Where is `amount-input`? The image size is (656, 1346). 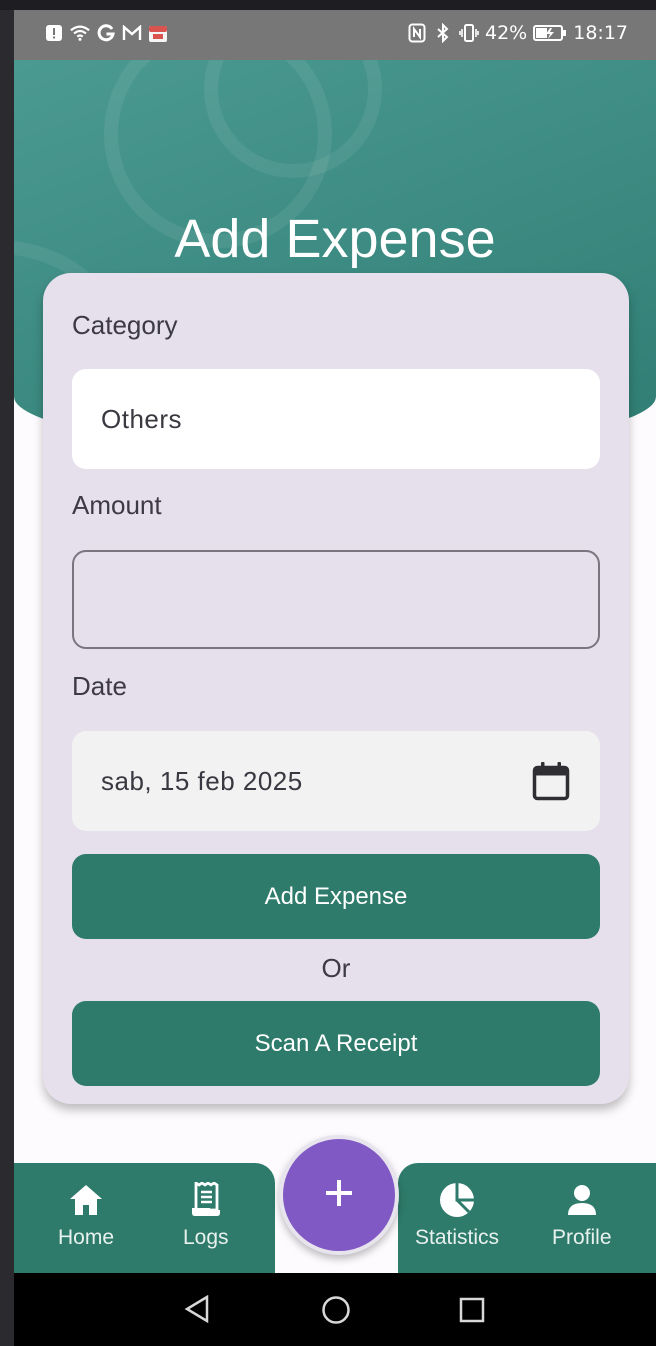
amount-input is located at coordinates (336, 599).